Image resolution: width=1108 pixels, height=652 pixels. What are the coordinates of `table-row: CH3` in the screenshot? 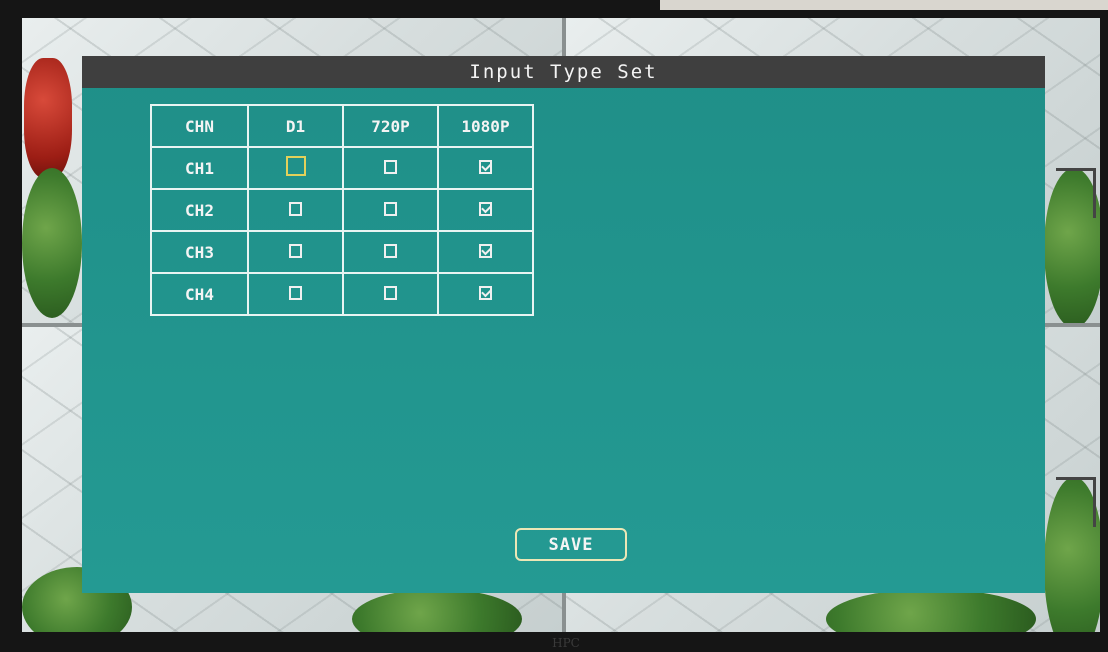 It's located at (342, 252).